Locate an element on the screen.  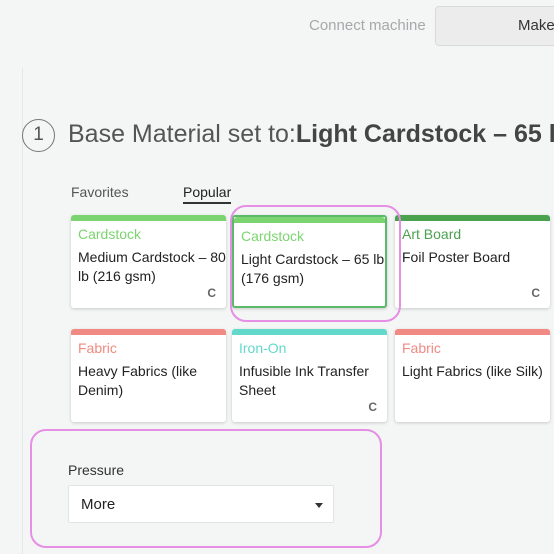
material-card-heavy-fabrics: Fabric Heavy Fabrics (like Denim) is located at coordinates (148, 375).